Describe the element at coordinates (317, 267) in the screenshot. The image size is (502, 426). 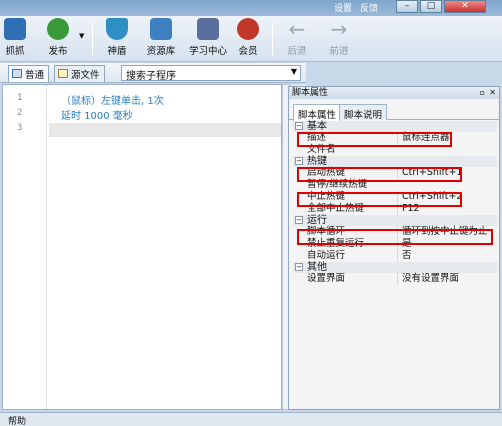
I see `category-label: 其他` at that location.